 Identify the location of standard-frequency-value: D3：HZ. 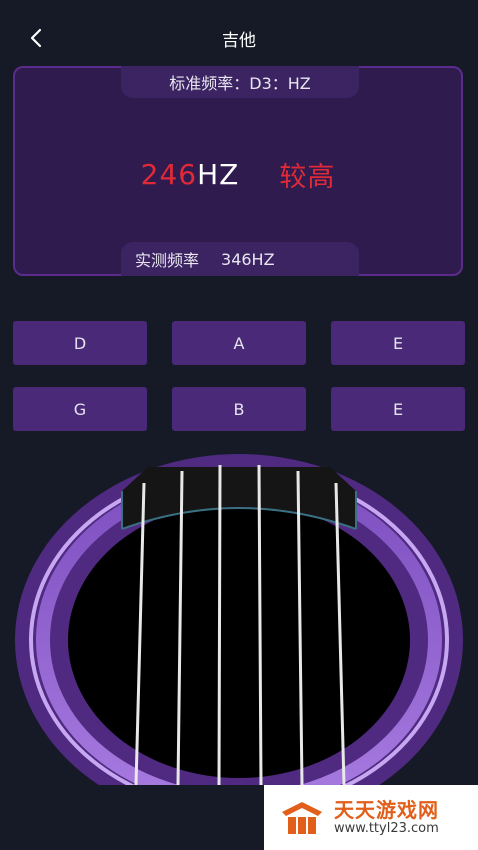
(280, 83).